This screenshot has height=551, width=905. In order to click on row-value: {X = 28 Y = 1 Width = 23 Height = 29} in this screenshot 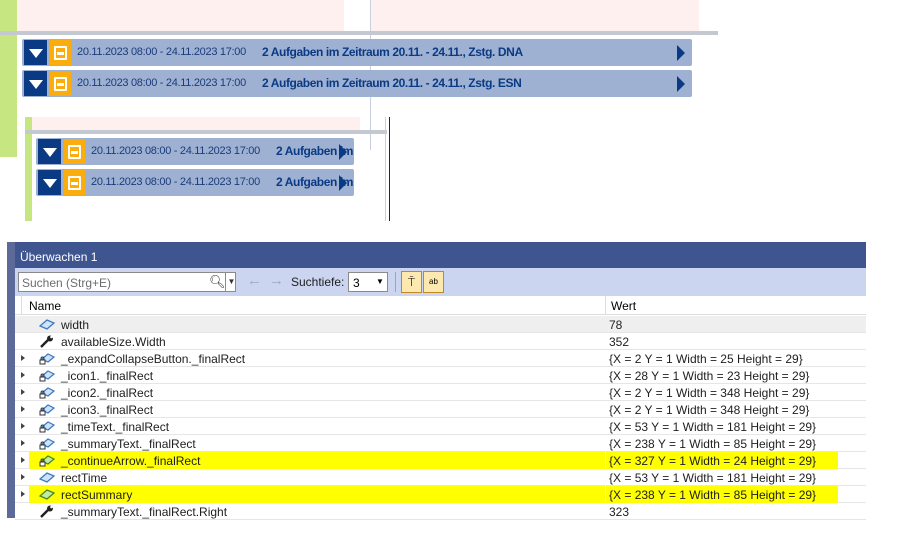, I will do `click(709, 376)`.